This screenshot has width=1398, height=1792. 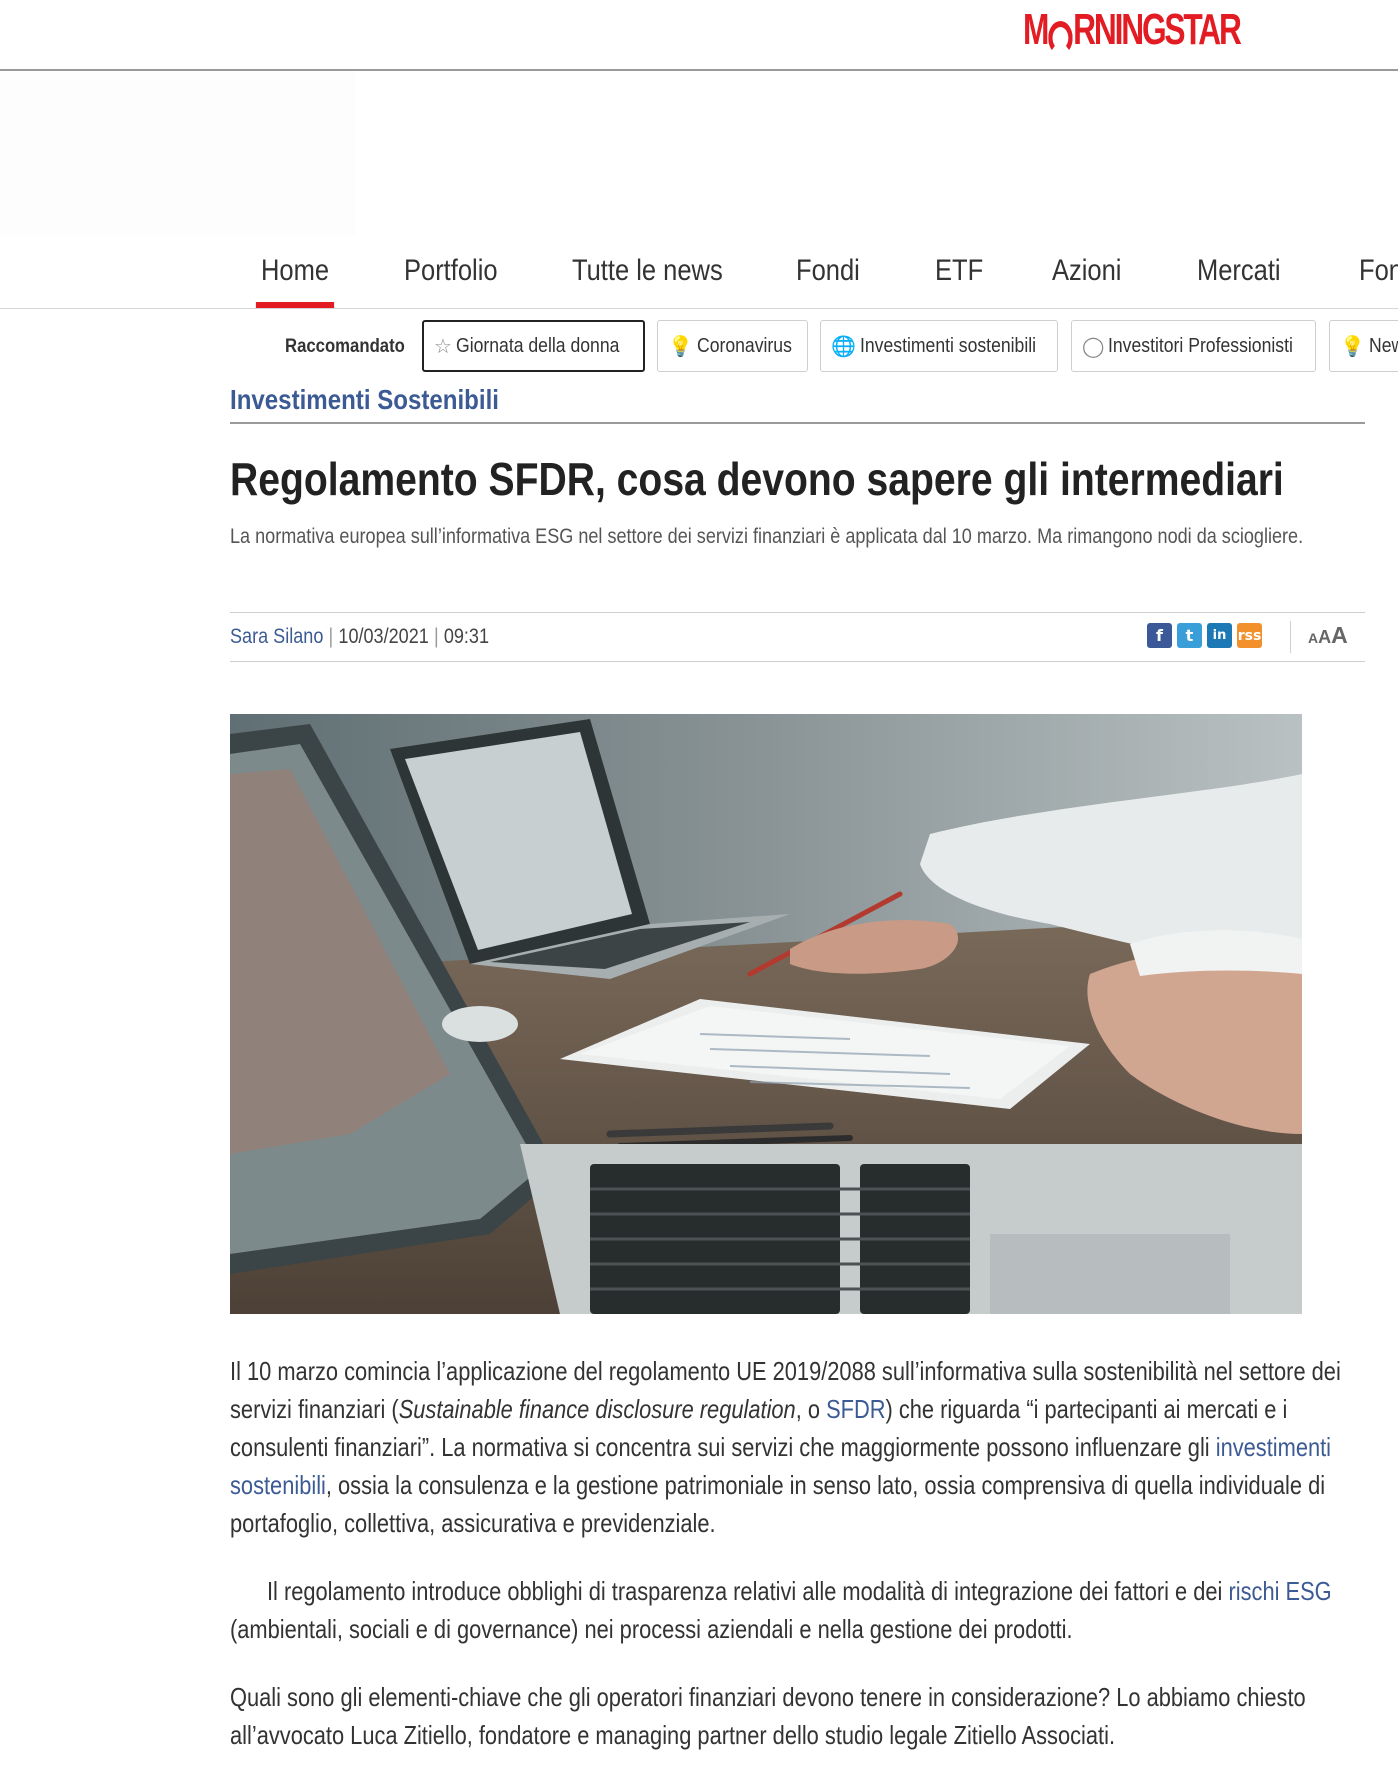 What do you see at coordinates (383, 636) in the screenshot?
I see `article-date: 10/03/2021` at bounding box center [383, 636].